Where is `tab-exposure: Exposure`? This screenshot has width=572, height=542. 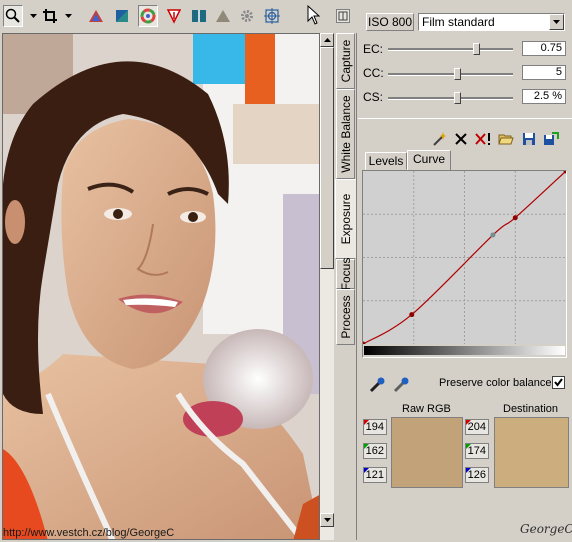
tab-exposure: Exposure is located at coordinates (345, 219).